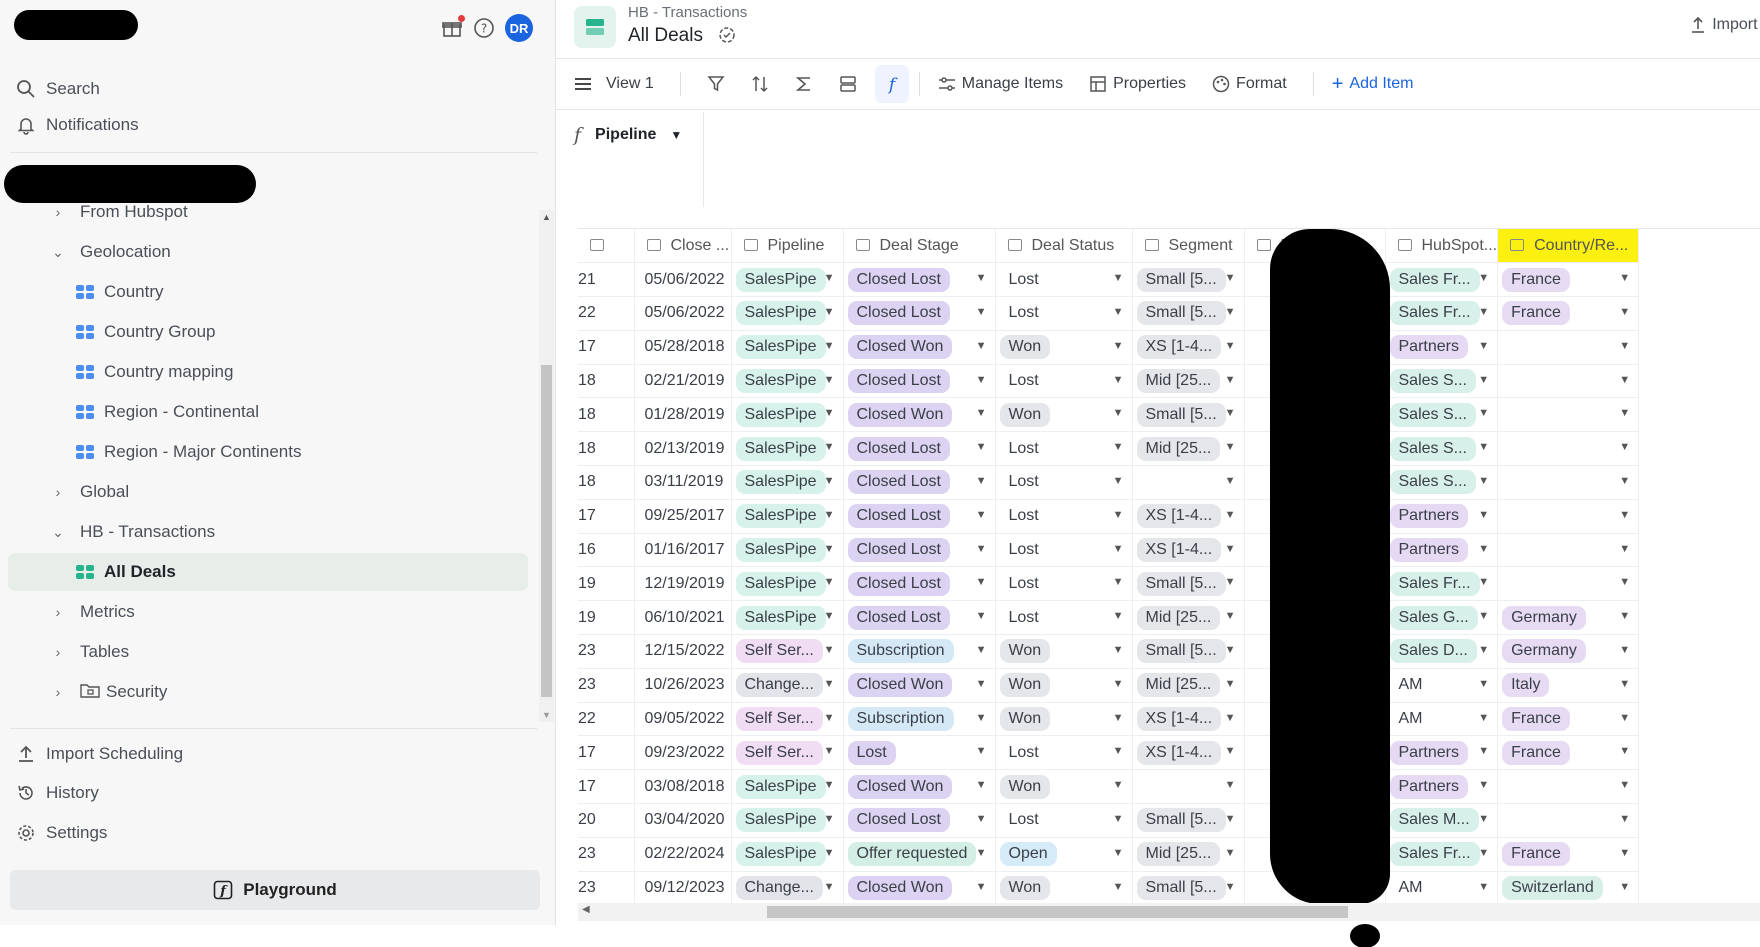 This screenshot has width=1760, height=947. I want to click on group-icon, so click(848, 84).